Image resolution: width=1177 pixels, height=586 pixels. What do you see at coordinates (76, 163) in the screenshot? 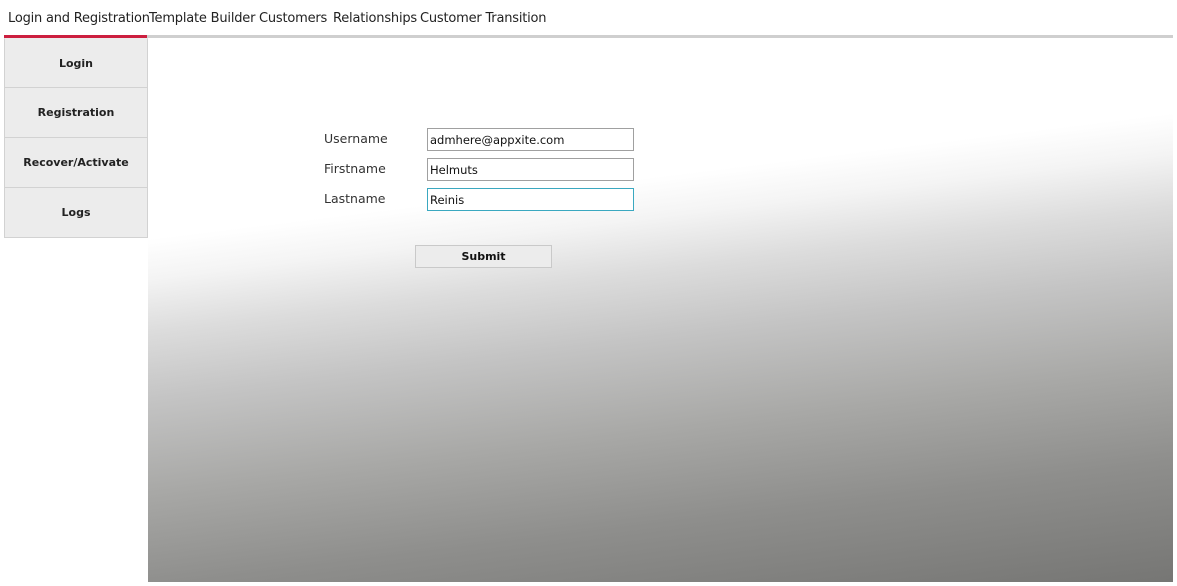
I see `sidebar-item-recover-activate: Recover/Activate` at bounding box center [76, 163].